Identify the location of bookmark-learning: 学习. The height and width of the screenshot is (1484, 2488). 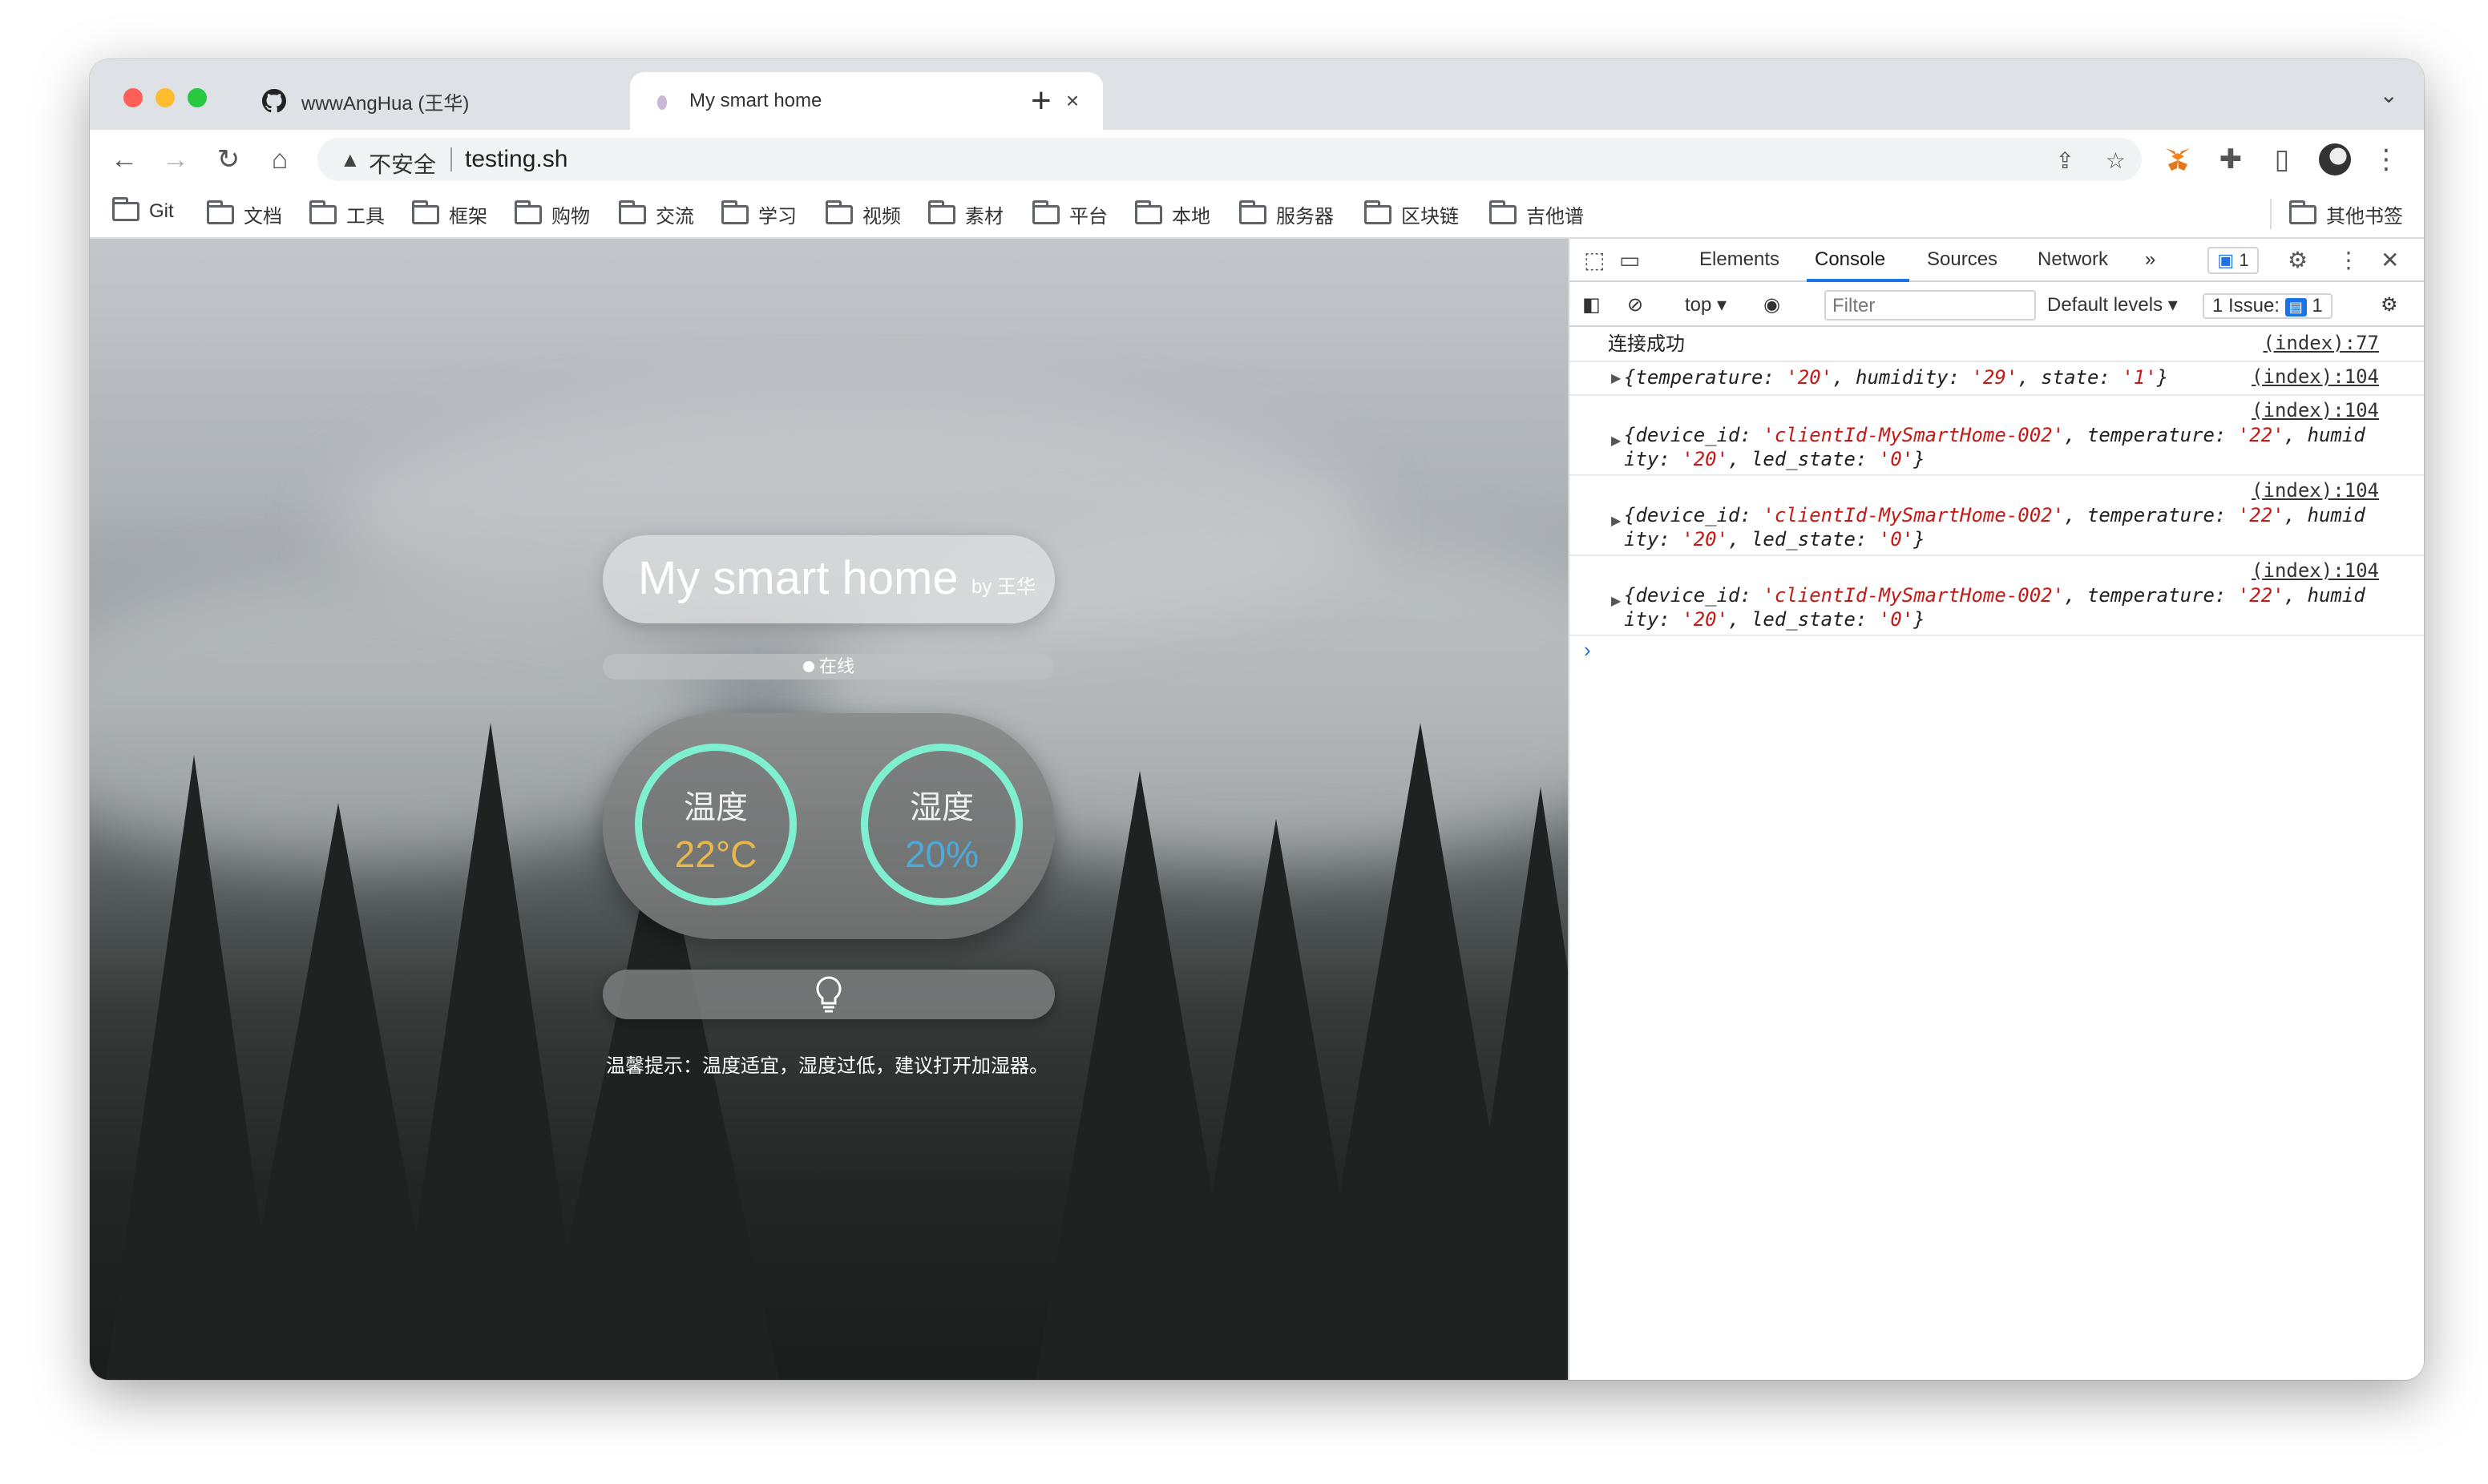
(759, 214).